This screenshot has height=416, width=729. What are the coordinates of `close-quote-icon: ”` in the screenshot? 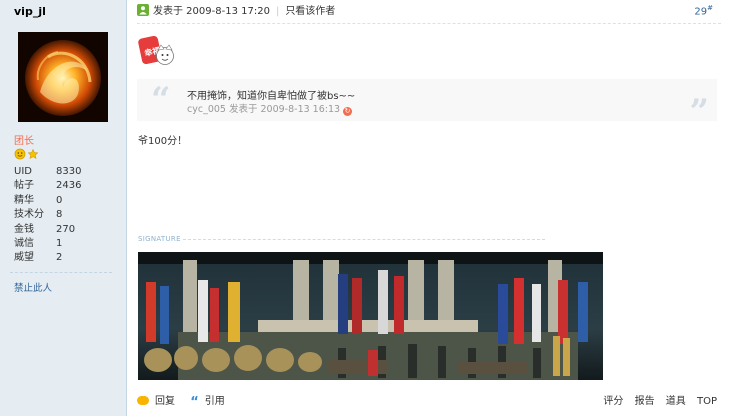 It's located at (699, 112).